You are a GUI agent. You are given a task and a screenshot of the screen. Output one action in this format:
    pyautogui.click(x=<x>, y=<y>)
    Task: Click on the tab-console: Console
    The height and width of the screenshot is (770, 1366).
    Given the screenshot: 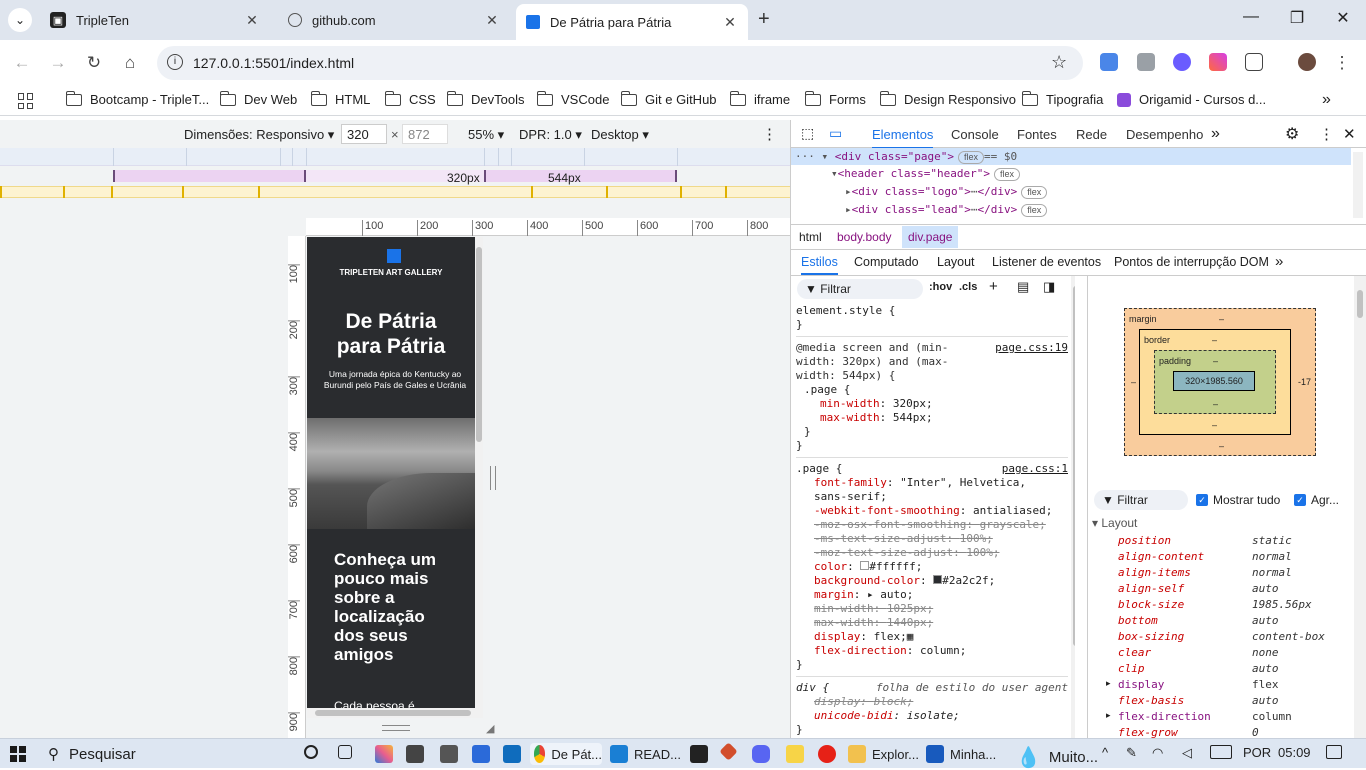 What is the action you would take?
    pyautogui.click(x=975, y=134)
    